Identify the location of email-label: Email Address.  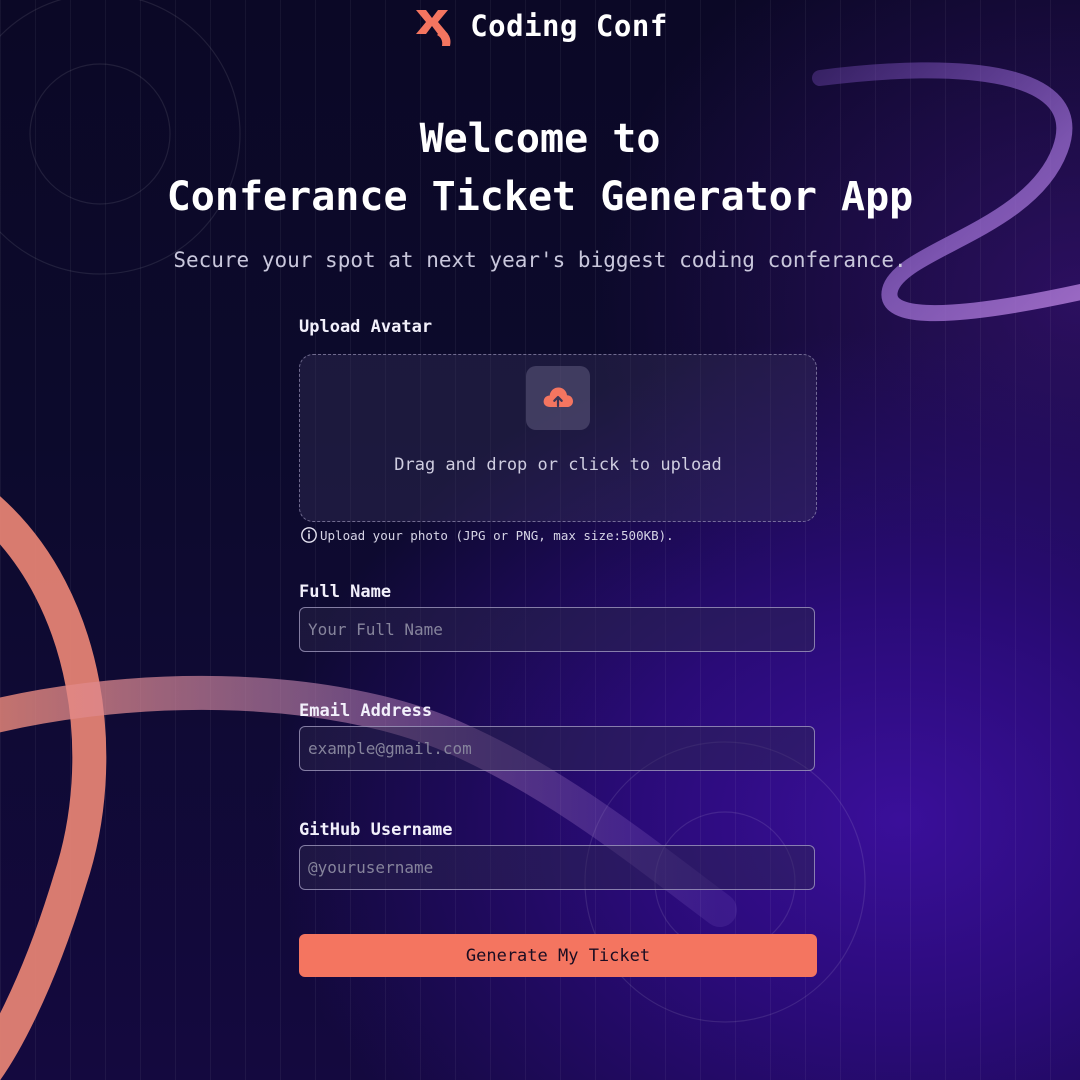
(366, 711).